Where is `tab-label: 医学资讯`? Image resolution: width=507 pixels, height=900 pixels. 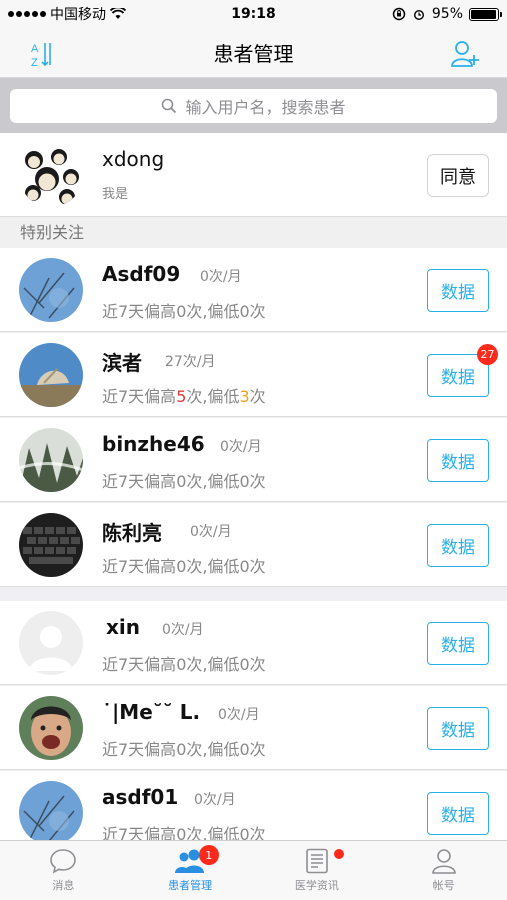
tab-label: 医学资讯 is located at coordinates (316, 885).